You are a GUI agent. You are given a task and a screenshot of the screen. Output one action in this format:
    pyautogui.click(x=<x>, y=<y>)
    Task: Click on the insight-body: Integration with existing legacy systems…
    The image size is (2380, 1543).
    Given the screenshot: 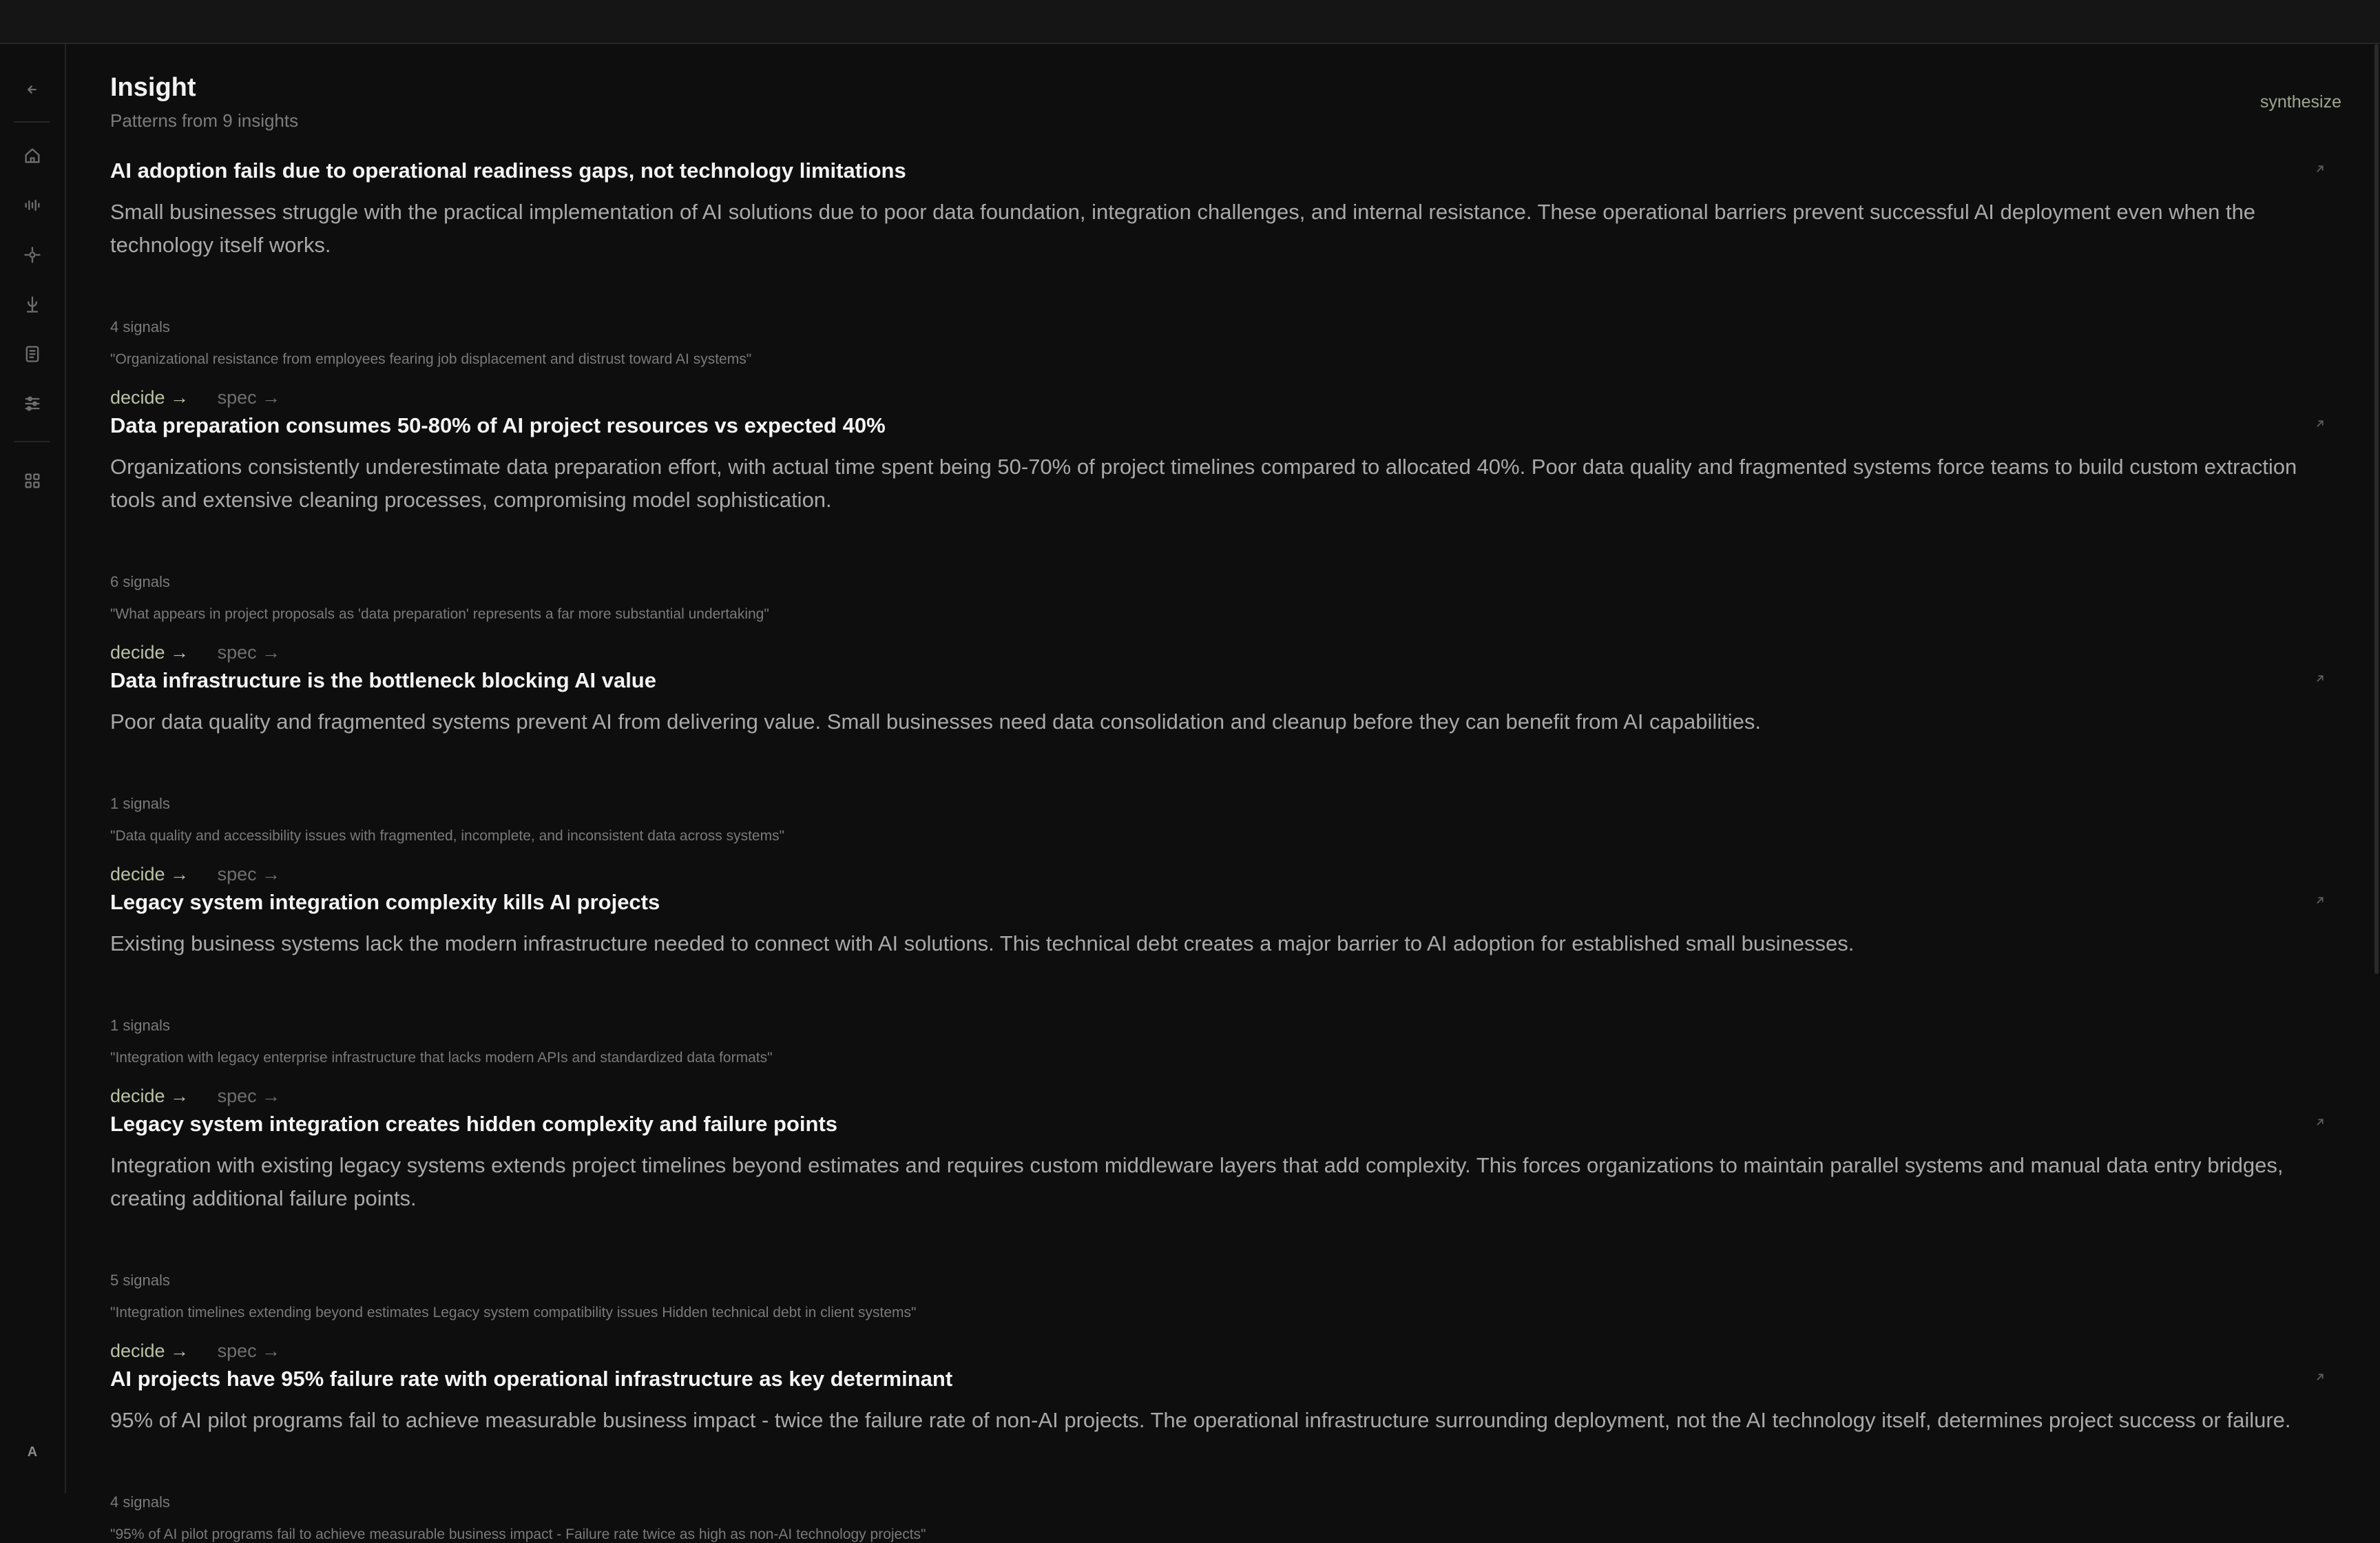 What is the action you would take?
    pyautogui.click(x=1197, y=1182)
    